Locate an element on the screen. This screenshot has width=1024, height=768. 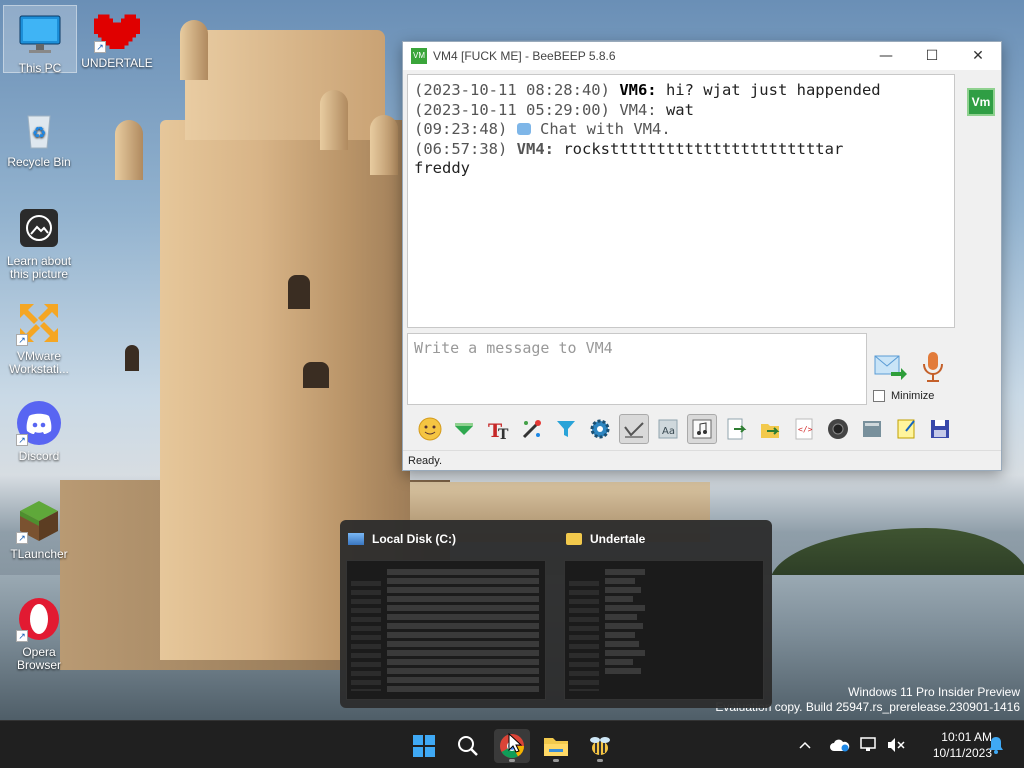
clear-icon is located at coordinates (872, 429).